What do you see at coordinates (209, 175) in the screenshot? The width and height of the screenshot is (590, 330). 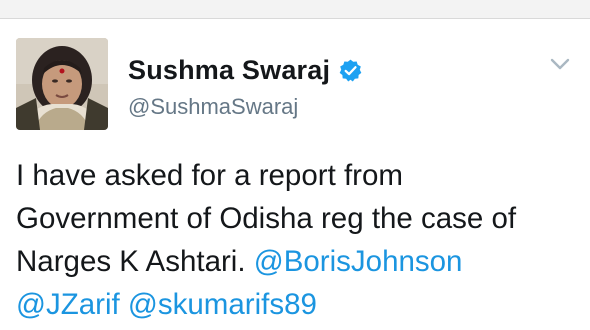 I see `tweet-text-line: I have asked for a report from` at bounding box center [209, 175].